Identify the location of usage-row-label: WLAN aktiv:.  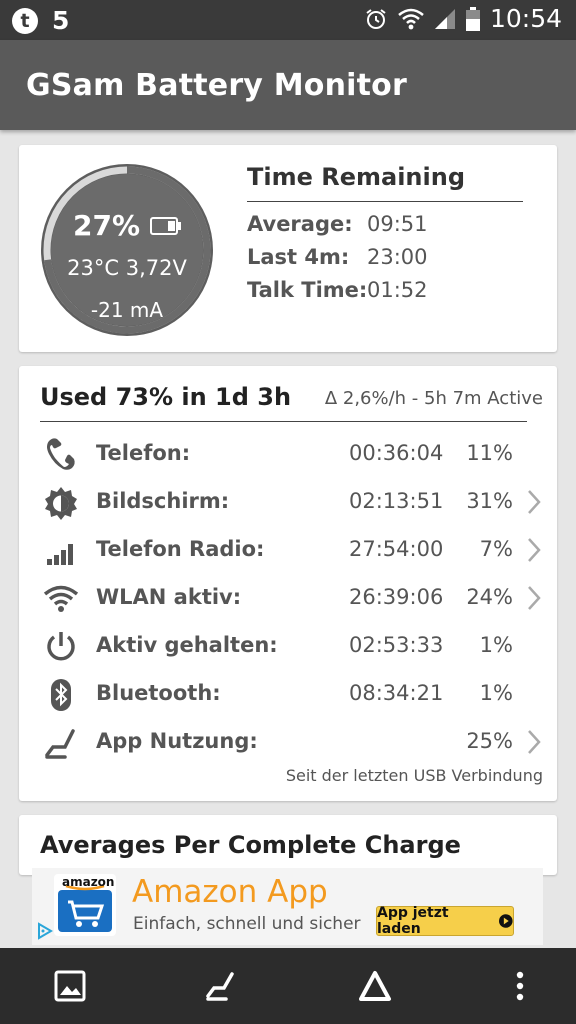
(169, 597).